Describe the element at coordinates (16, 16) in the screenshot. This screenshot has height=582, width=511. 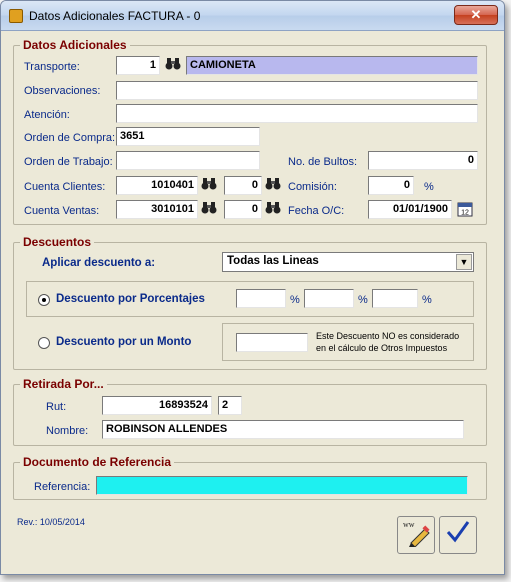
I see `app-icon` at that location.